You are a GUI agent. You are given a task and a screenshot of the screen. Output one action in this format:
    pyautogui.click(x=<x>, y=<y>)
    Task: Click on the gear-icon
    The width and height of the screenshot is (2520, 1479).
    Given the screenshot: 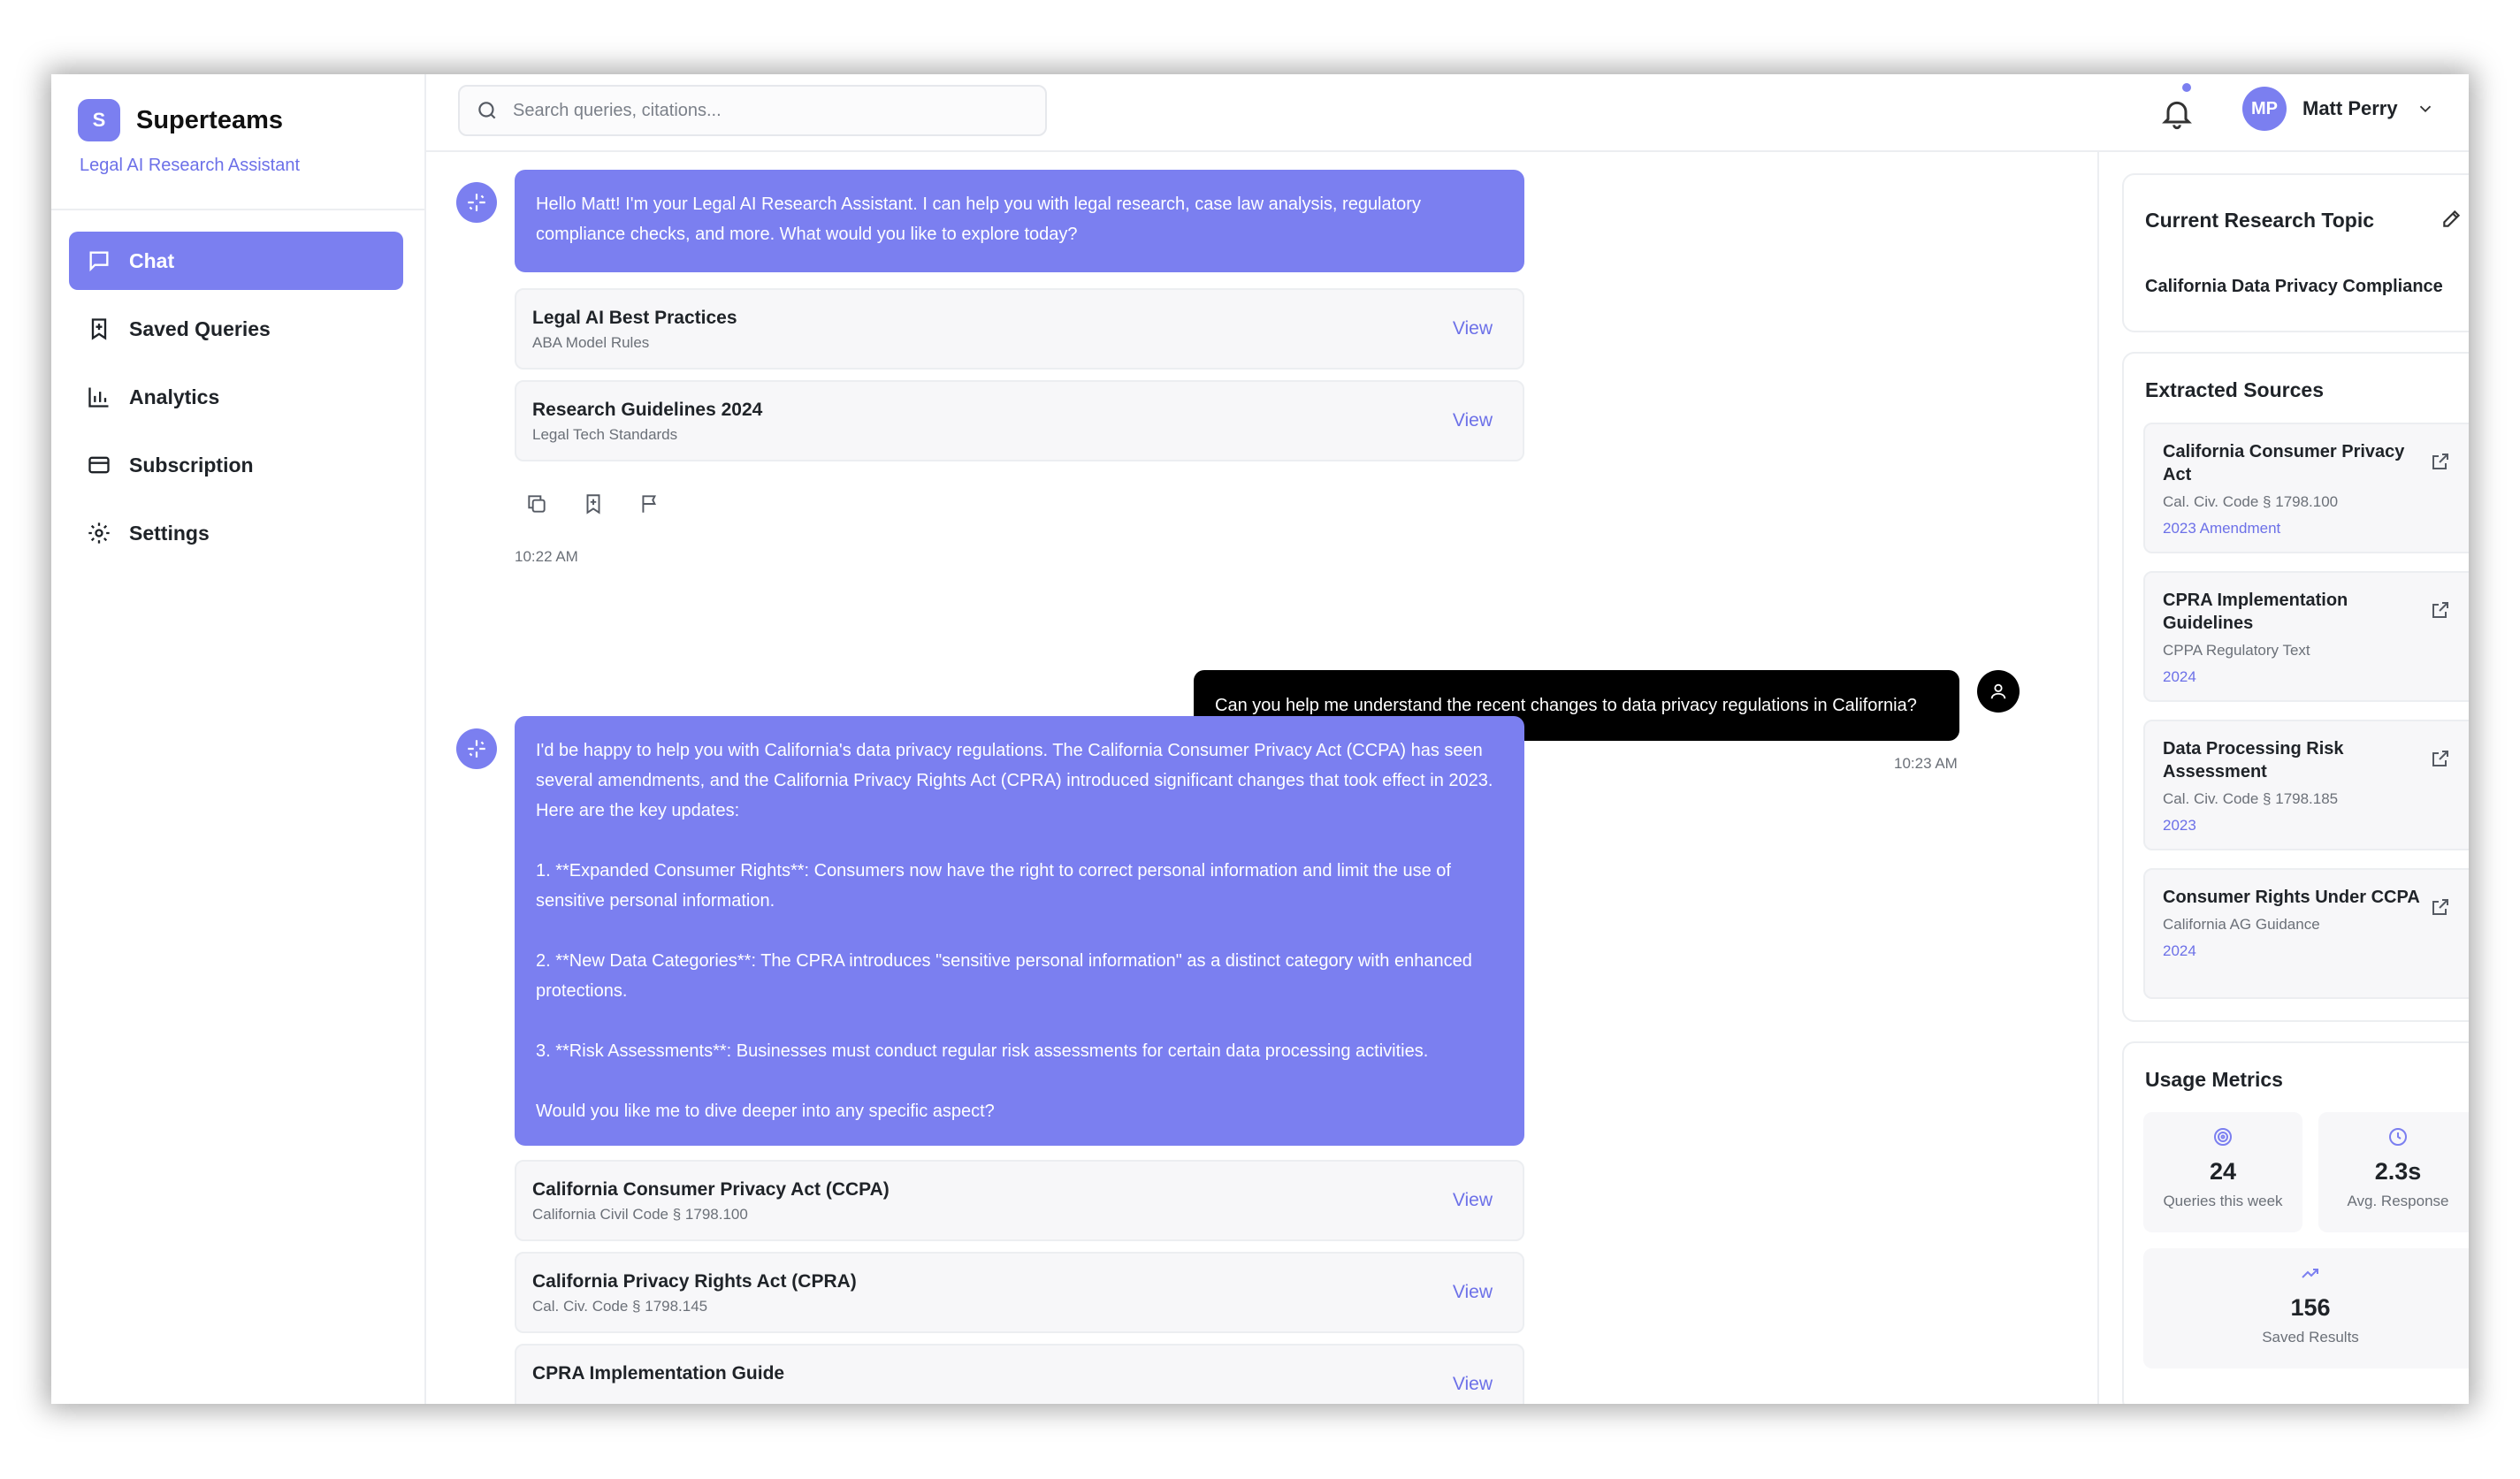 What is the action you would take?
    pyautogui.click(x=99, y=533)
    